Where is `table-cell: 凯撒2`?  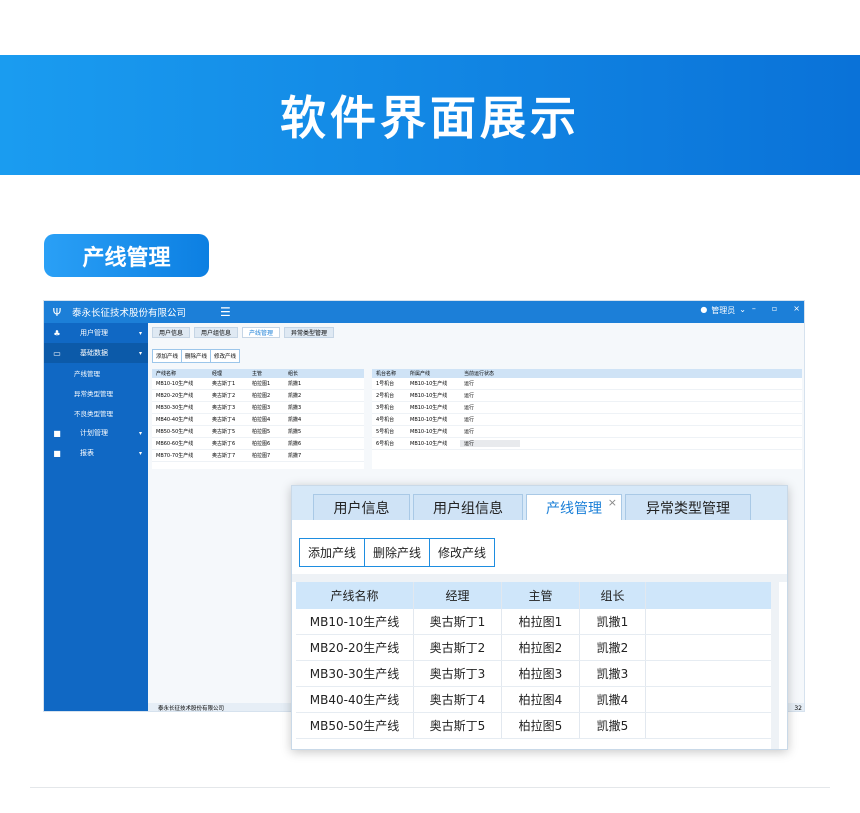 table-cell: 凯撒2 is located at coordinates (295, 396).